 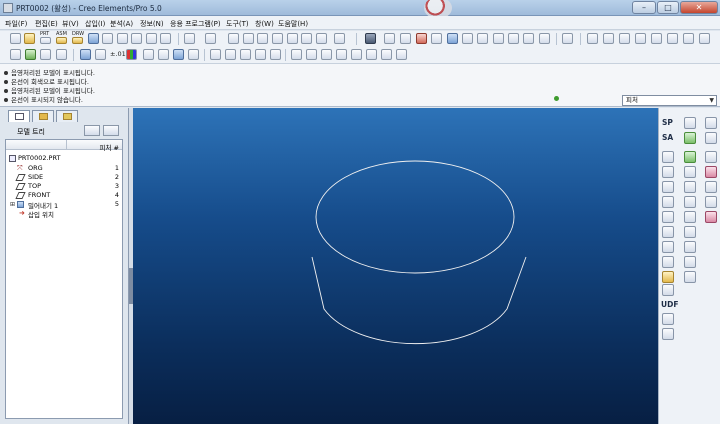 I want to click on datum-plane-tool-icon, so click(x=668, y=202).